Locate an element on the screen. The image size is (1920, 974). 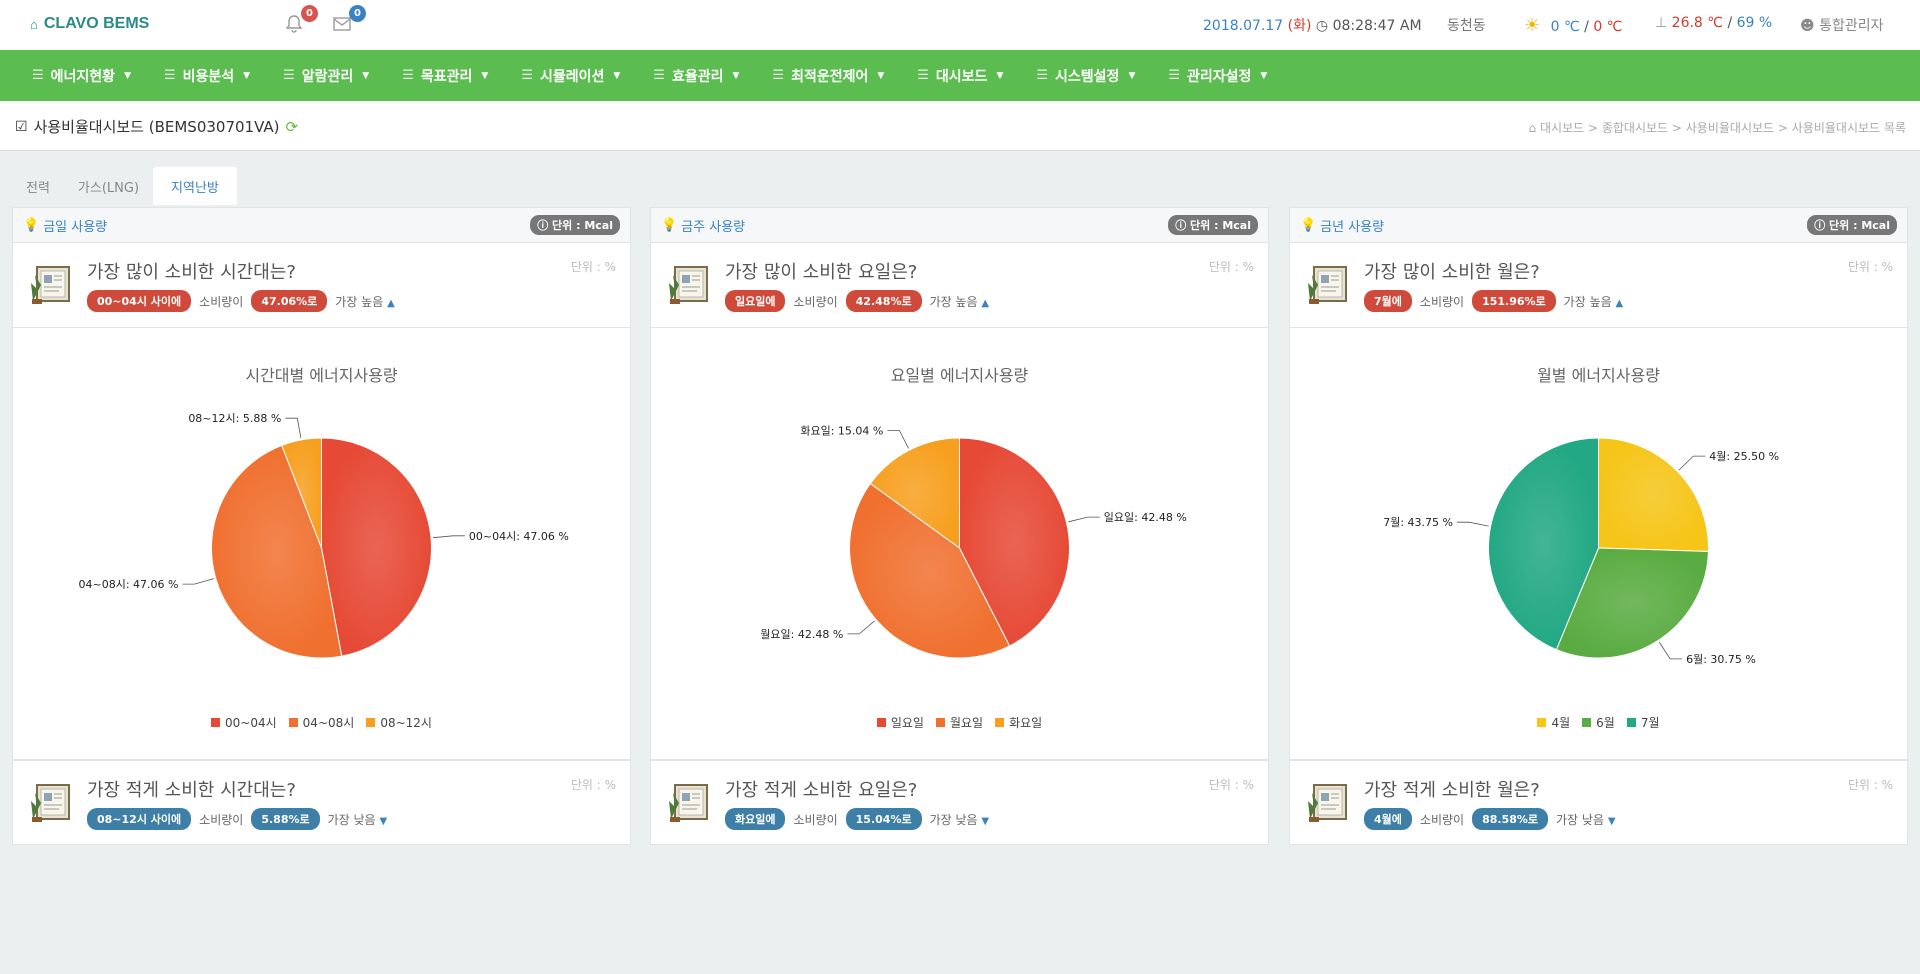
nav-item-label: 비용분석 is located at coordinates (208, 76).